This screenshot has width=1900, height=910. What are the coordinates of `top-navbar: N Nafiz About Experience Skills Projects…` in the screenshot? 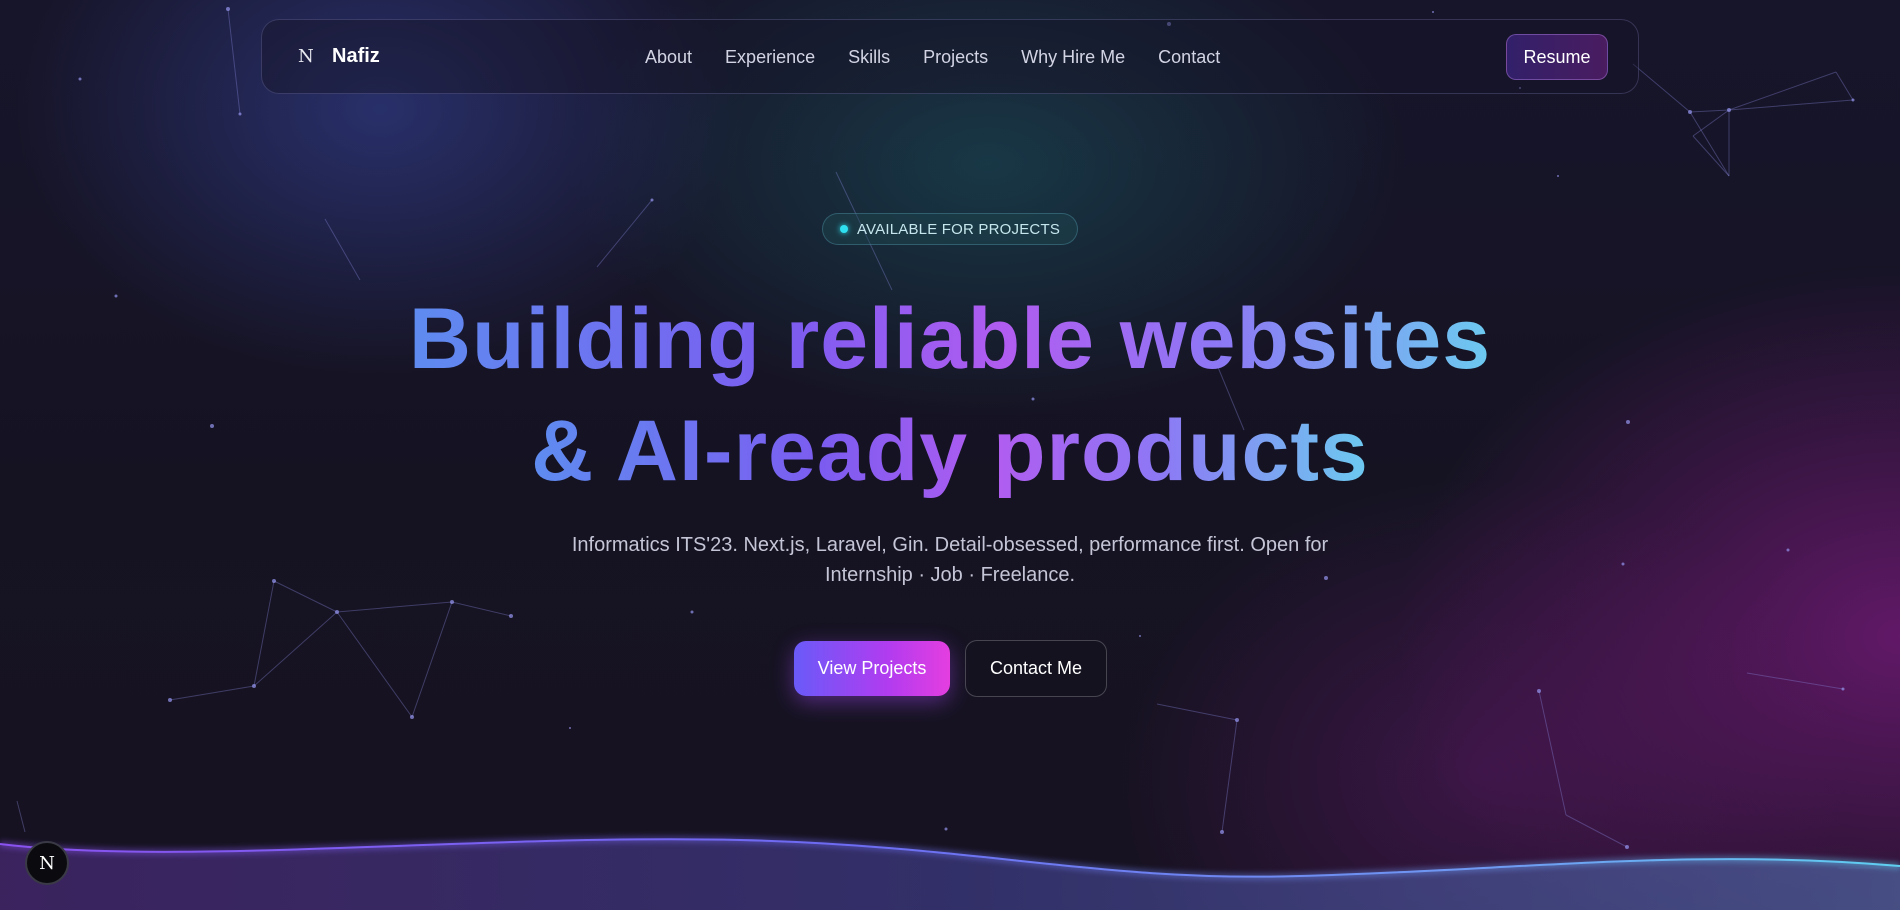 It's located at (950, 56).